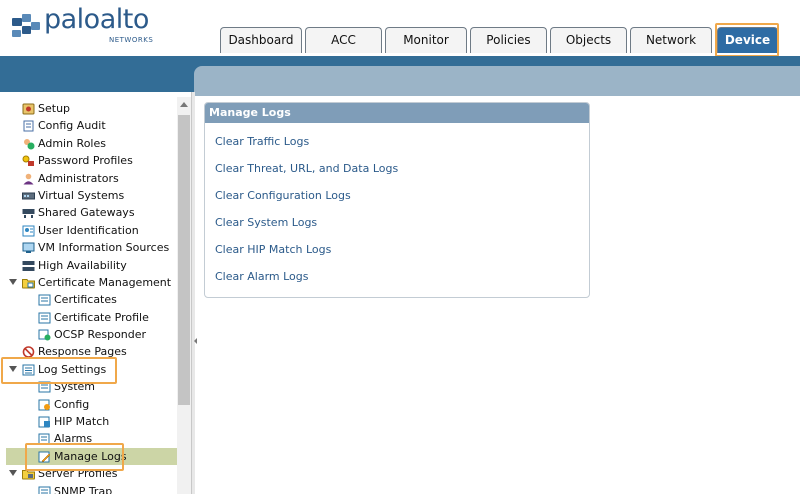 This screenshot has height=494, width=800. What do you see at coordinates (82, 422) in the screenshot?
I see `sidebar-item-label: HIP Match` at bounding box center [82, 422].